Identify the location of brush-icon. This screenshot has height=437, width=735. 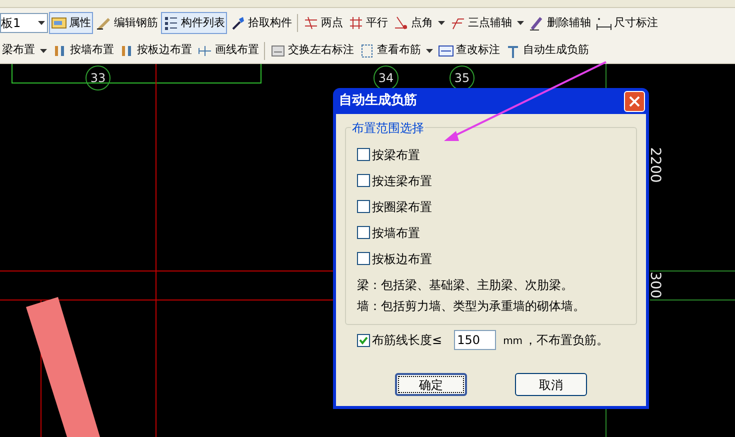
(537, 23).